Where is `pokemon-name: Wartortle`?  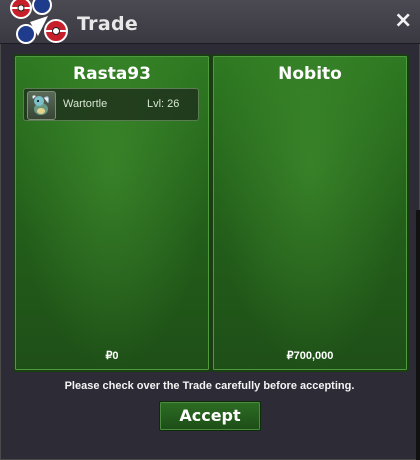
pokemon-name: Wartortle is located at coordinates (85, 104).